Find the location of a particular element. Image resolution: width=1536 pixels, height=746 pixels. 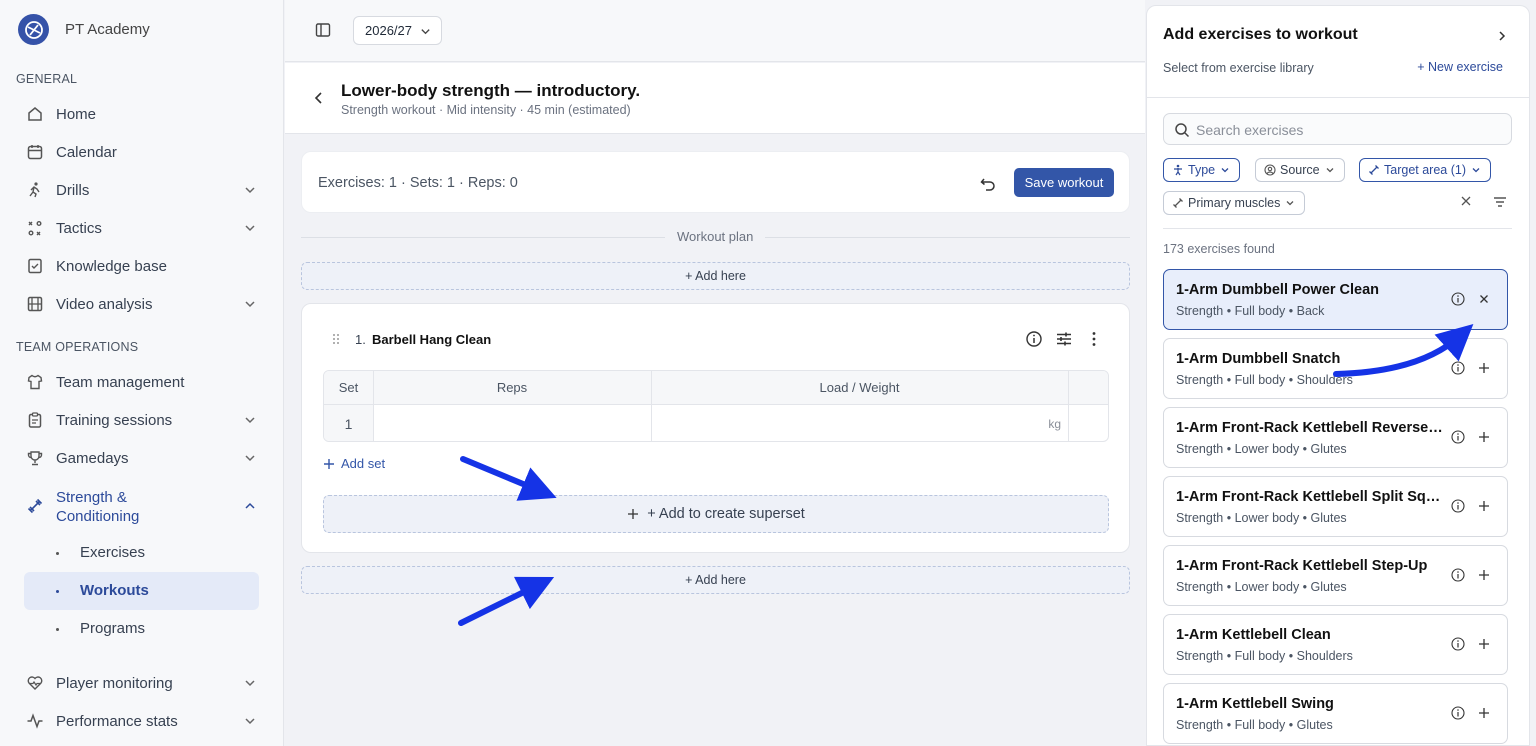

column-header-actions is located at coordinates (1088, 388).